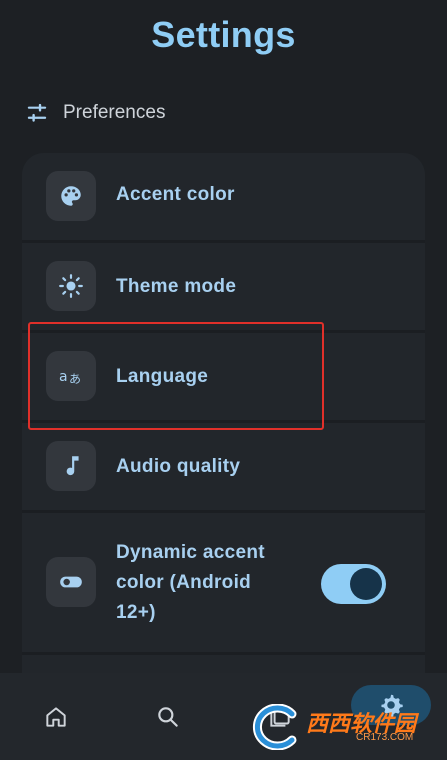 The height and width of the screenshot is (760, 447). What do you see at coordinates (223, 34) in the screenshot?
I see `page-title: Settings` at bounding box center [223, 34].